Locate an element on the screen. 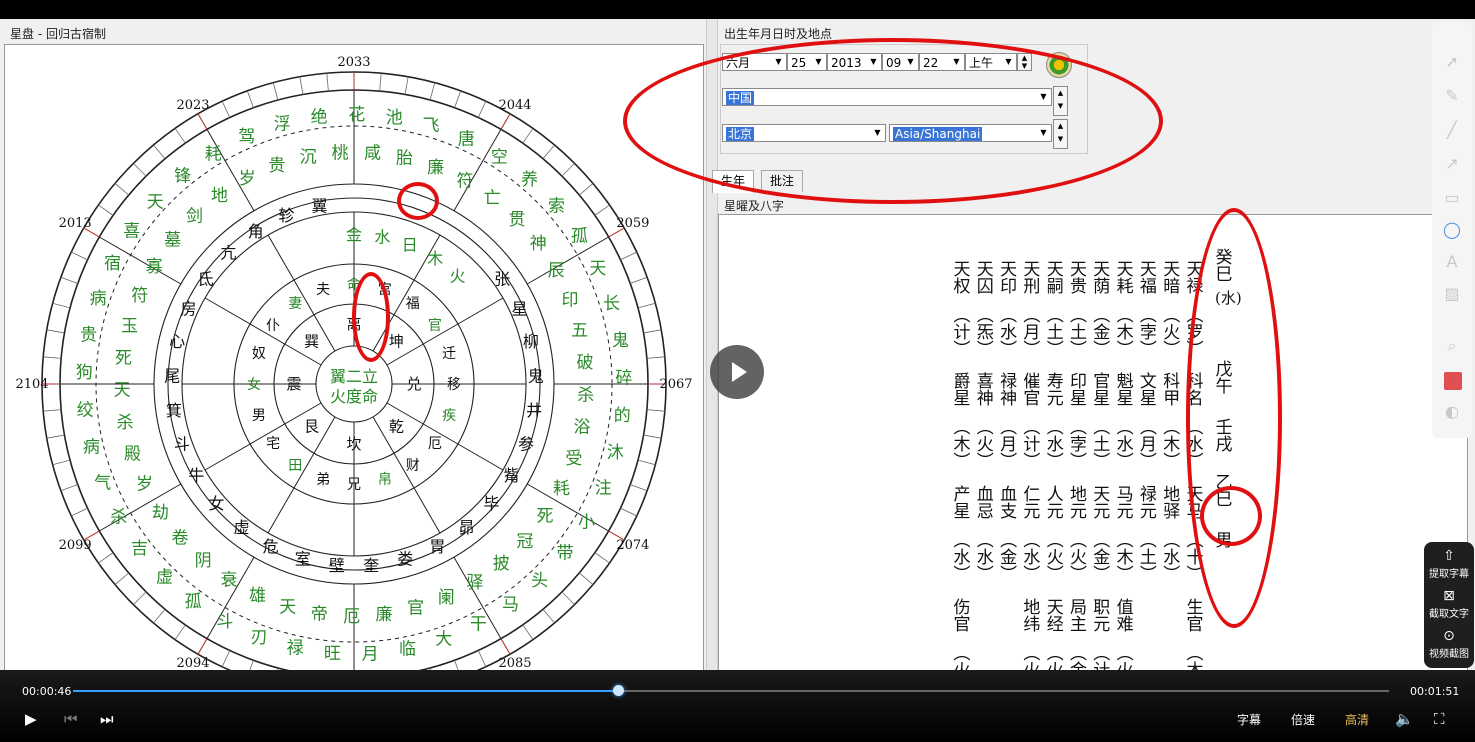 The width and height of the screenshot is (1475, 742). palace-star-label: 官 is located at coordinates (415, 609).